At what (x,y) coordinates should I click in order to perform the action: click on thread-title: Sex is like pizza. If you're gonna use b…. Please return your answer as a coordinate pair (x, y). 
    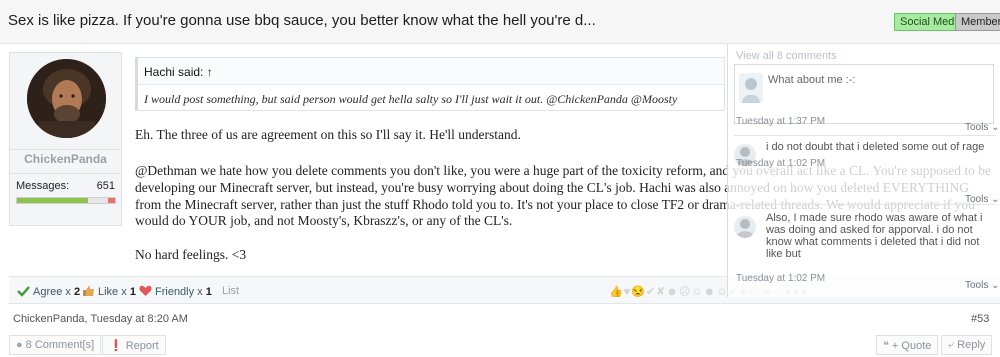
    Looking at the image, I should click on (302, 20).